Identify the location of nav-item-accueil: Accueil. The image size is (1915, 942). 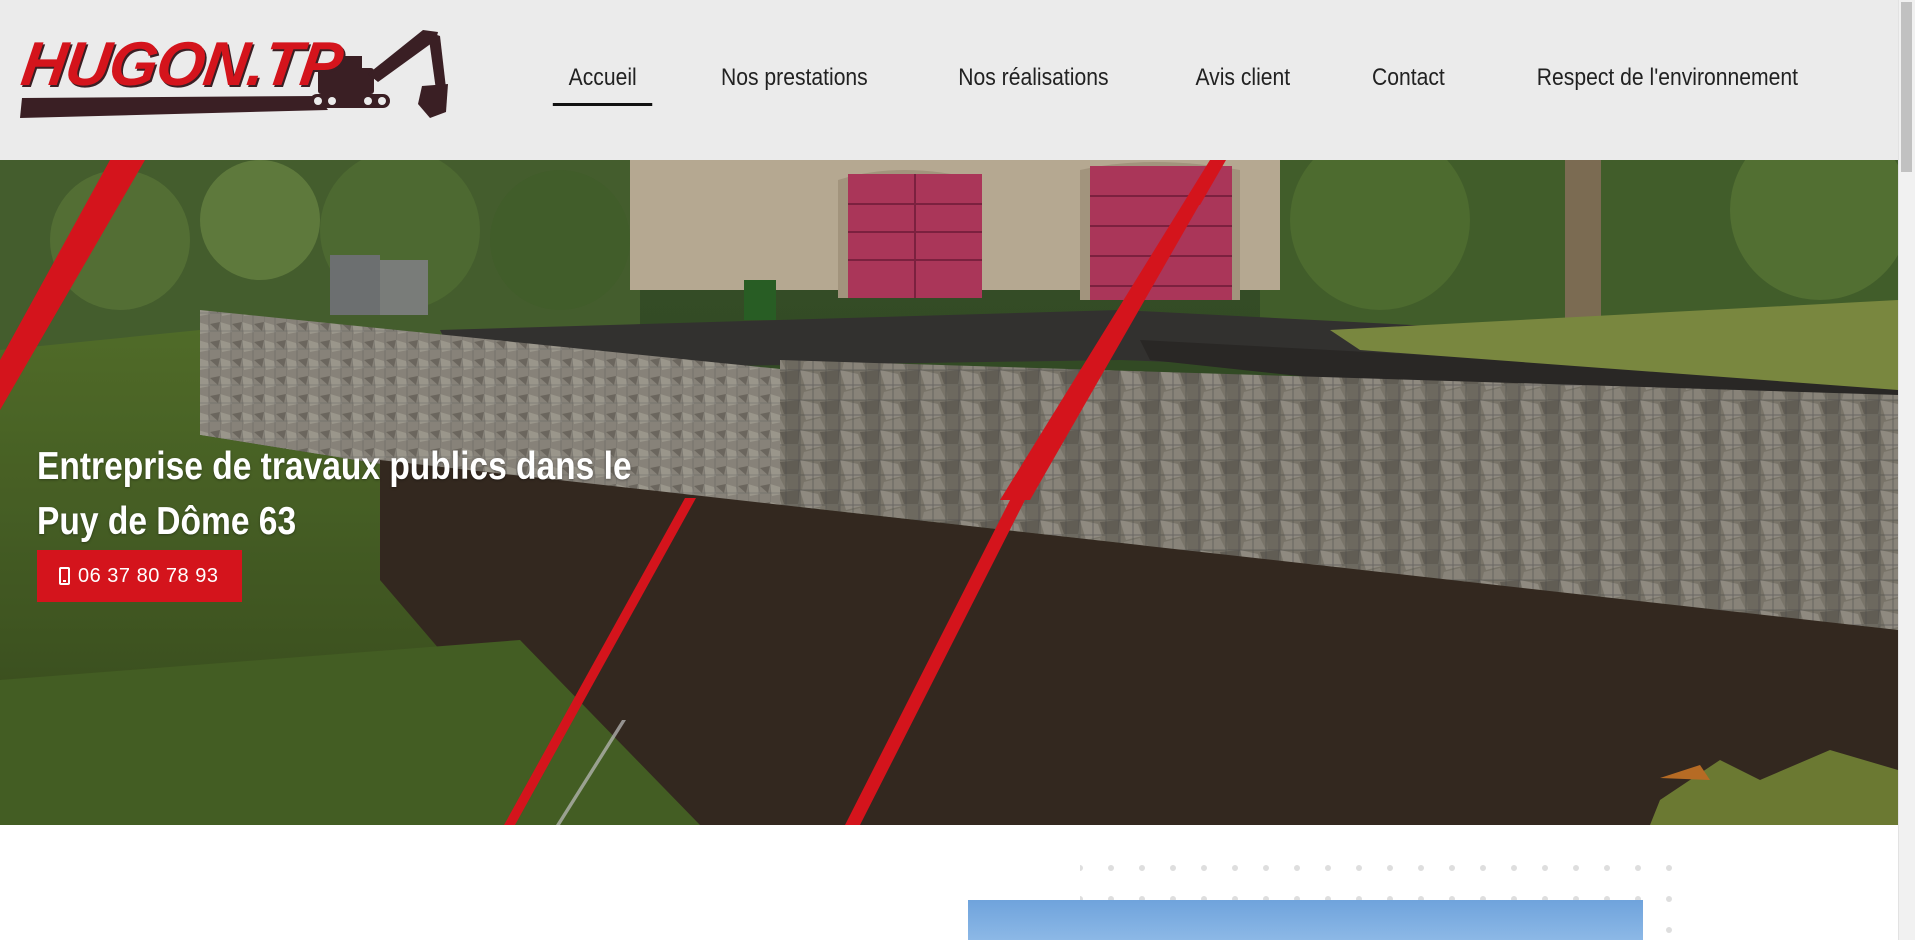
(602, 81).